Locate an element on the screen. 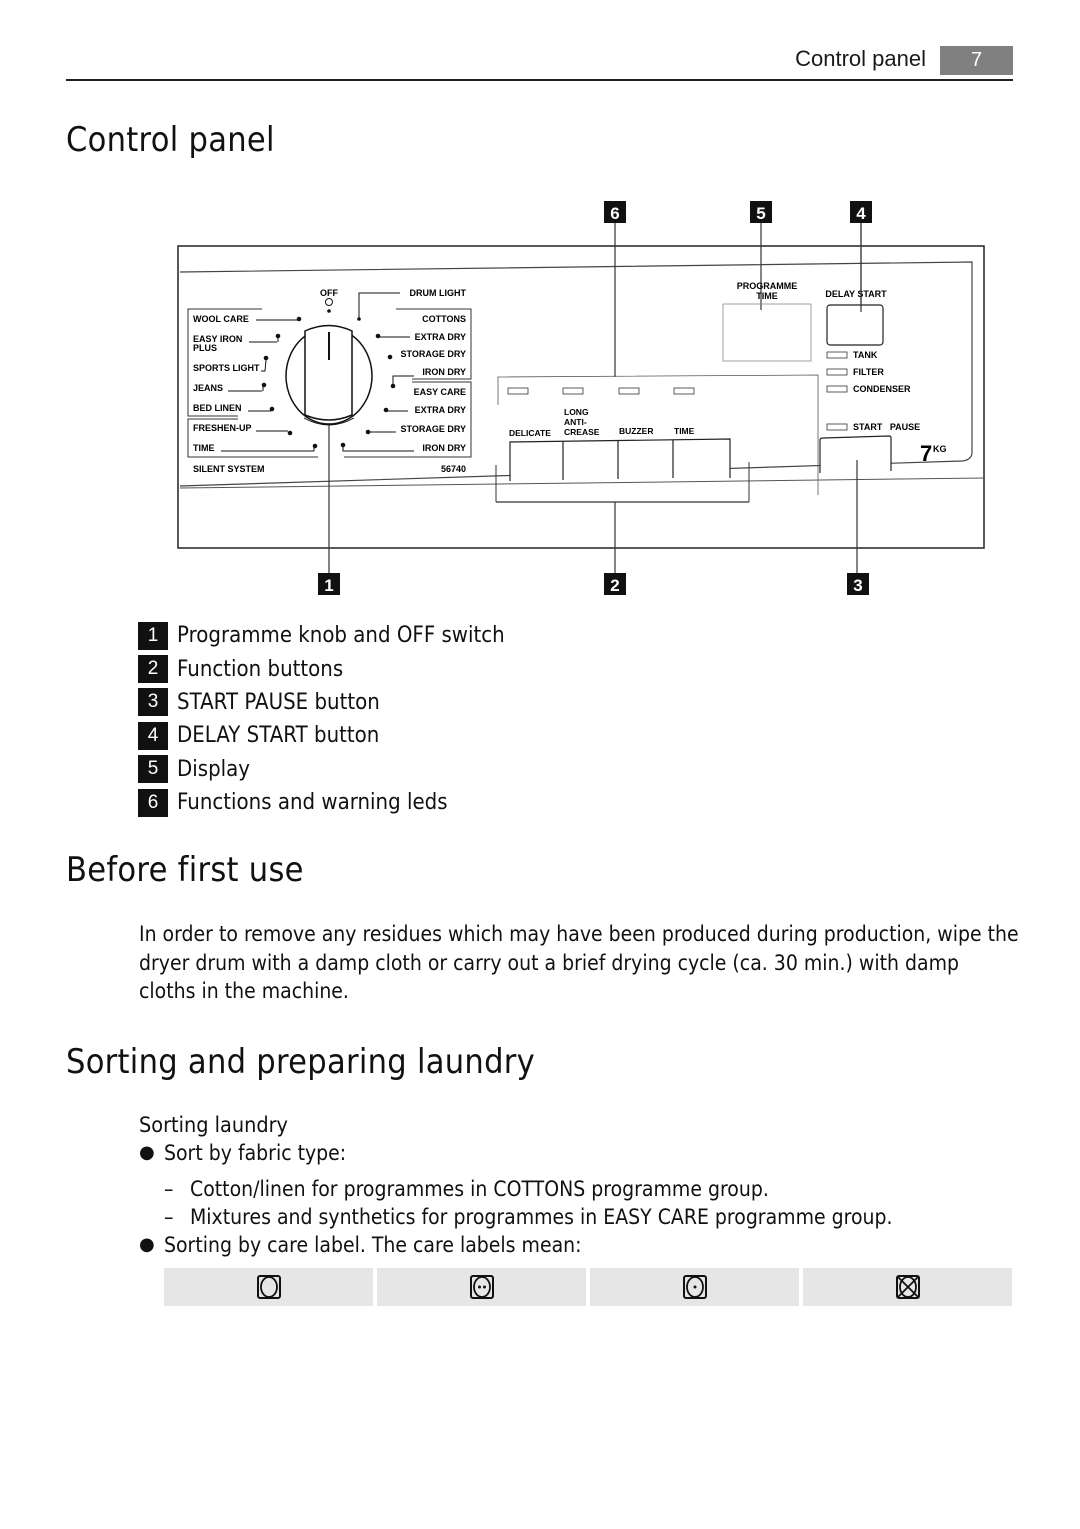  running-header-title: Control panel is located at coordinates (860, 58).